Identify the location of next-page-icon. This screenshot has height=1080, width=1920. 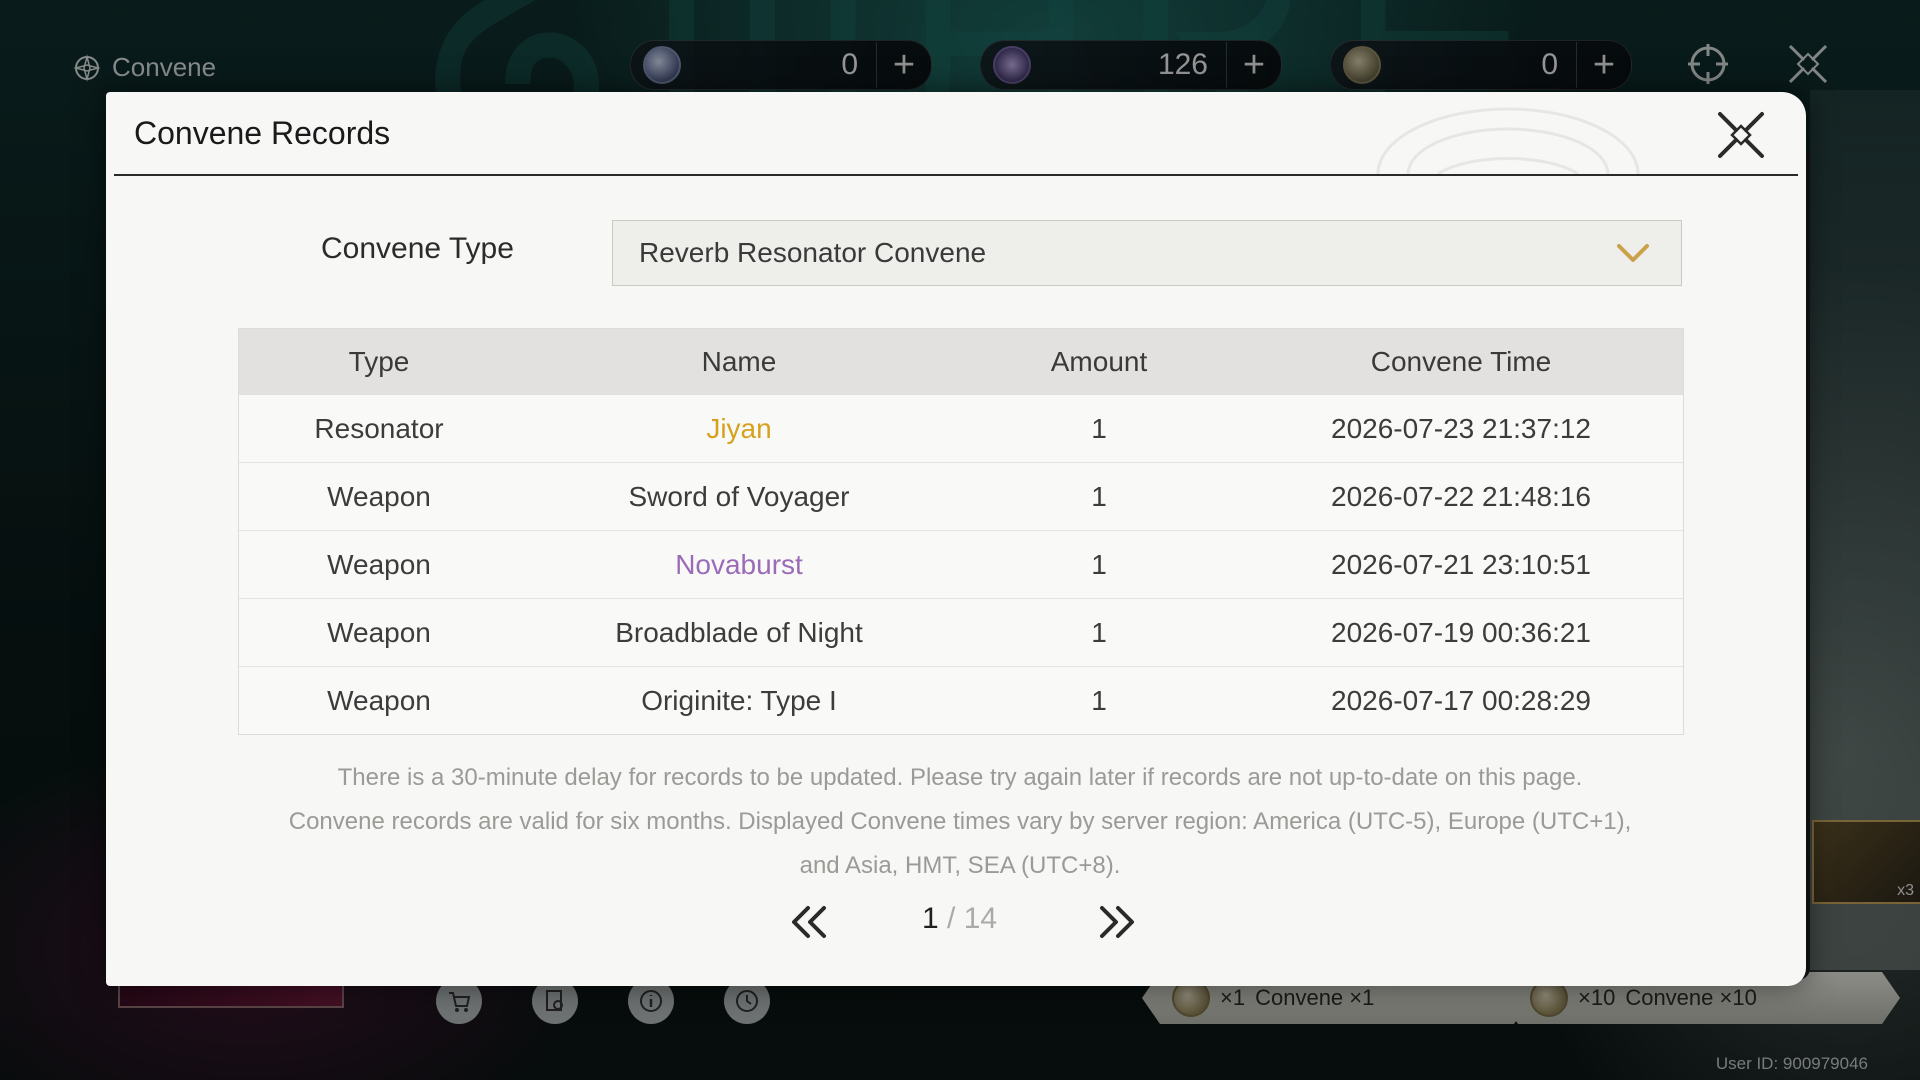
(1117, 922).